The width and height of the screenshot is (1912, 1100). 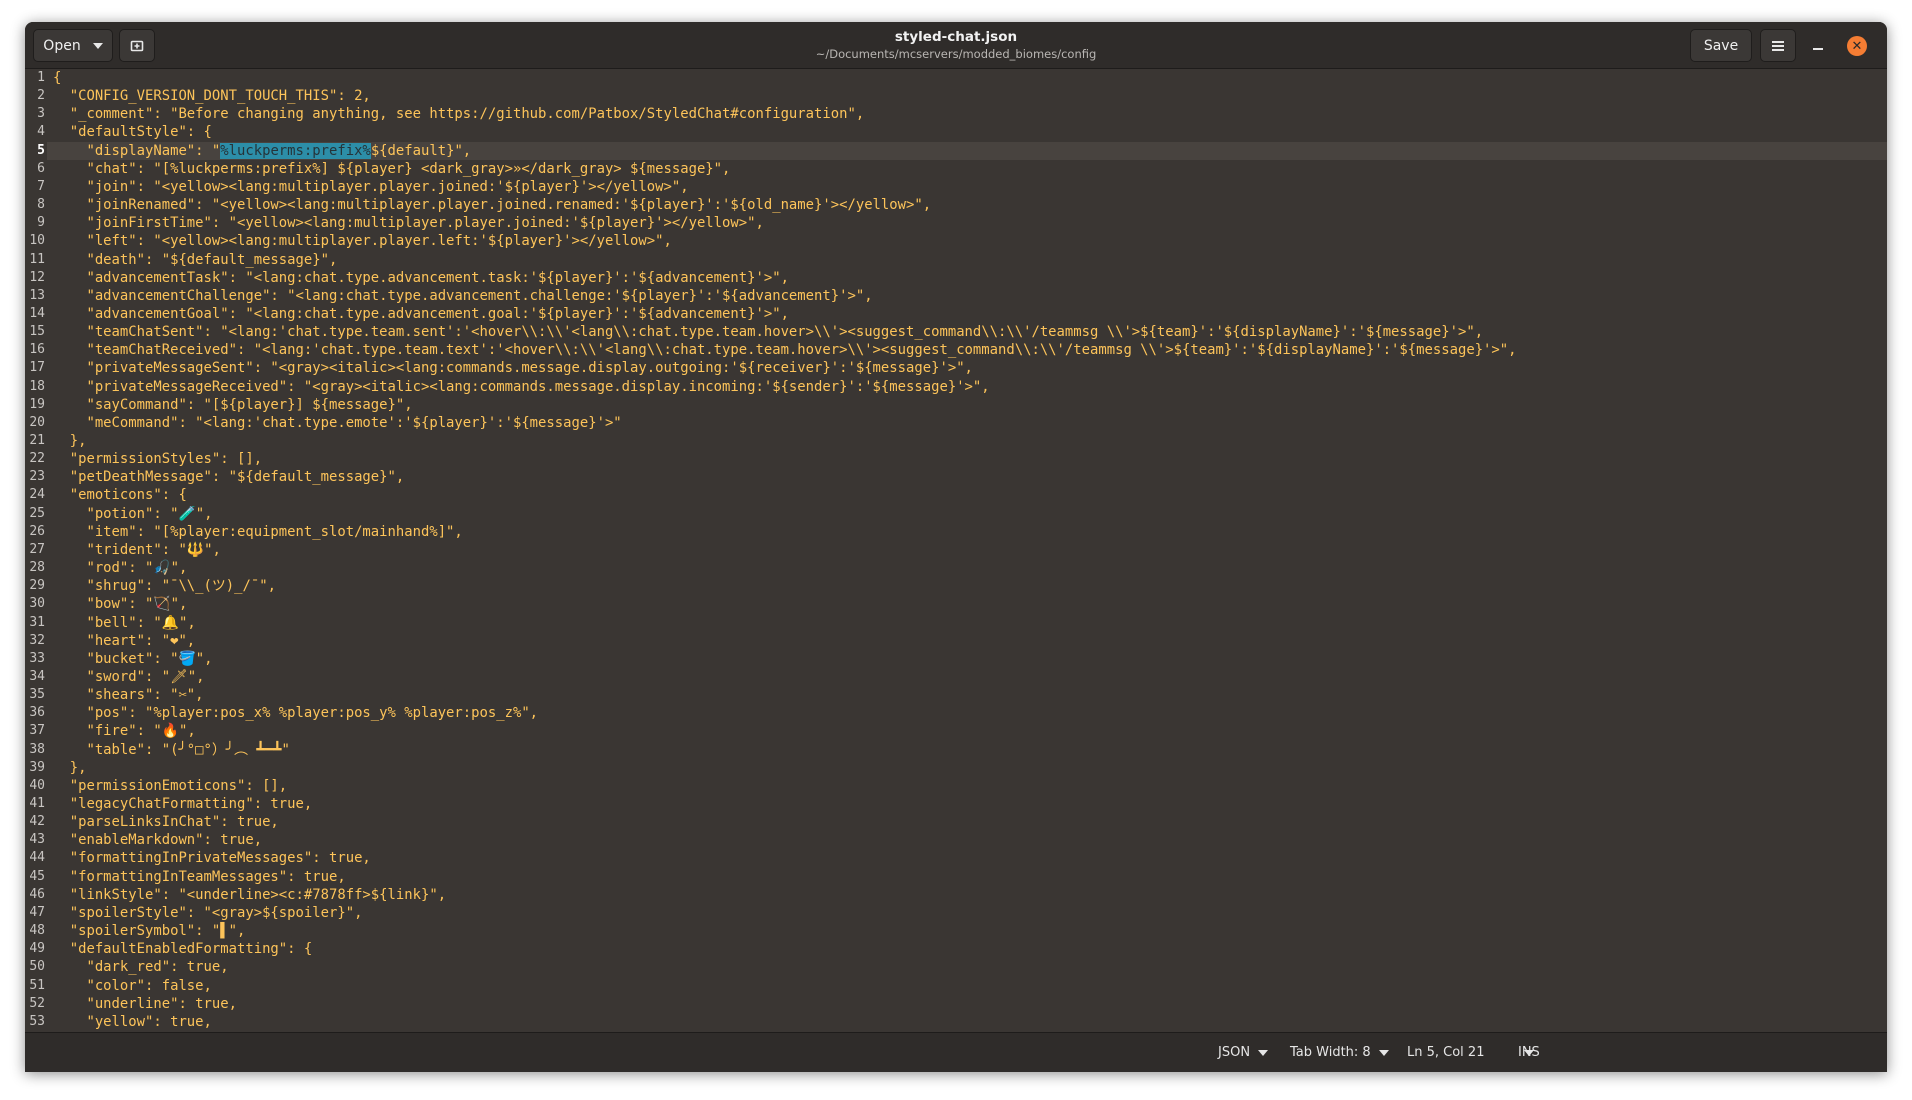 I want to click on close-button: ✕, so click(x=1857, y=46).